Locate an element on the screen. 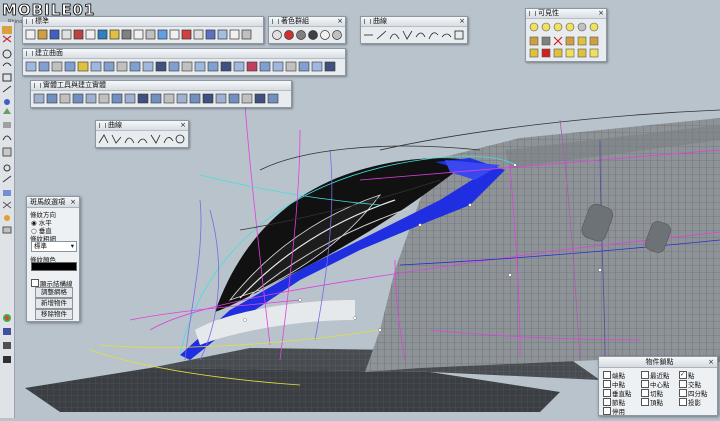 Image resolution: width=720 pixels, height=421 pixels. toolbar-curve: 曲線 × is located at coordinates (414, 30).